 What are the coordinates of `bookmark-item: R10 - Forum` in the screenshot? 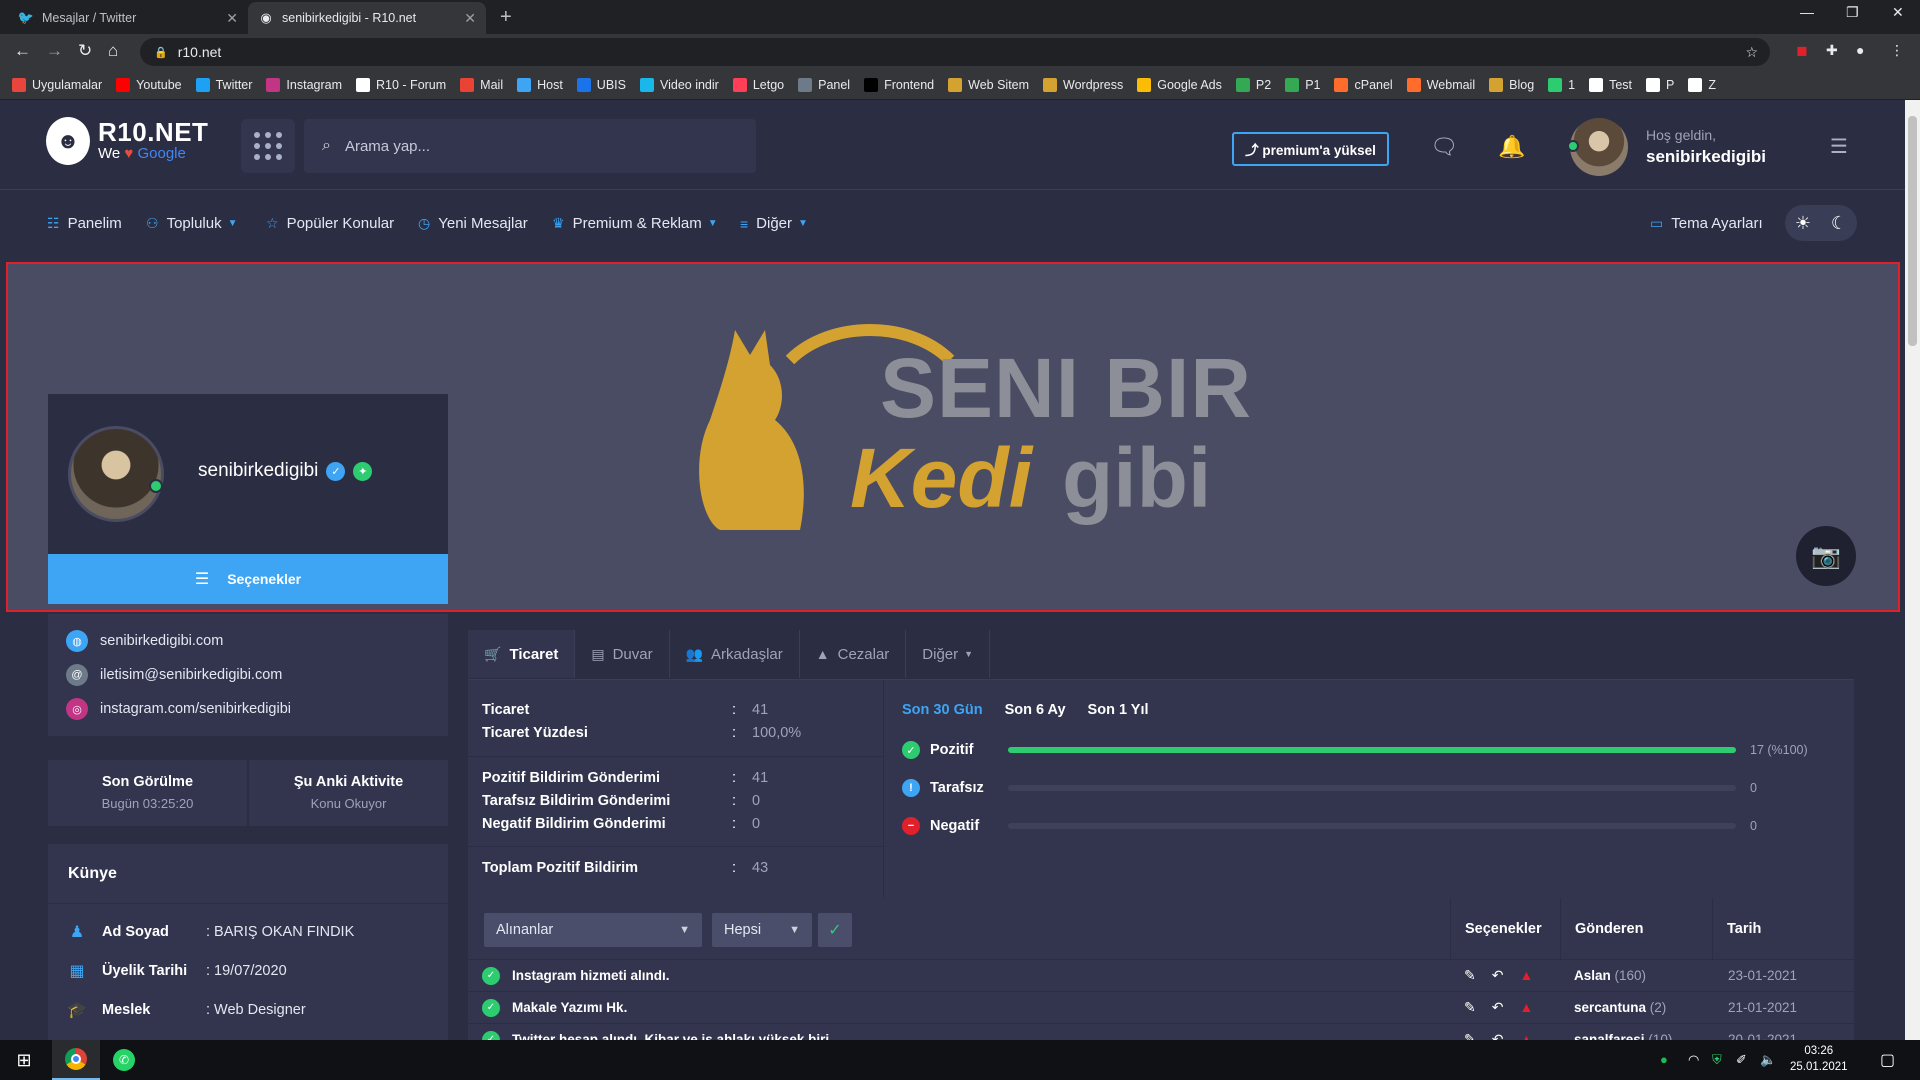 It's located at (401, 84).